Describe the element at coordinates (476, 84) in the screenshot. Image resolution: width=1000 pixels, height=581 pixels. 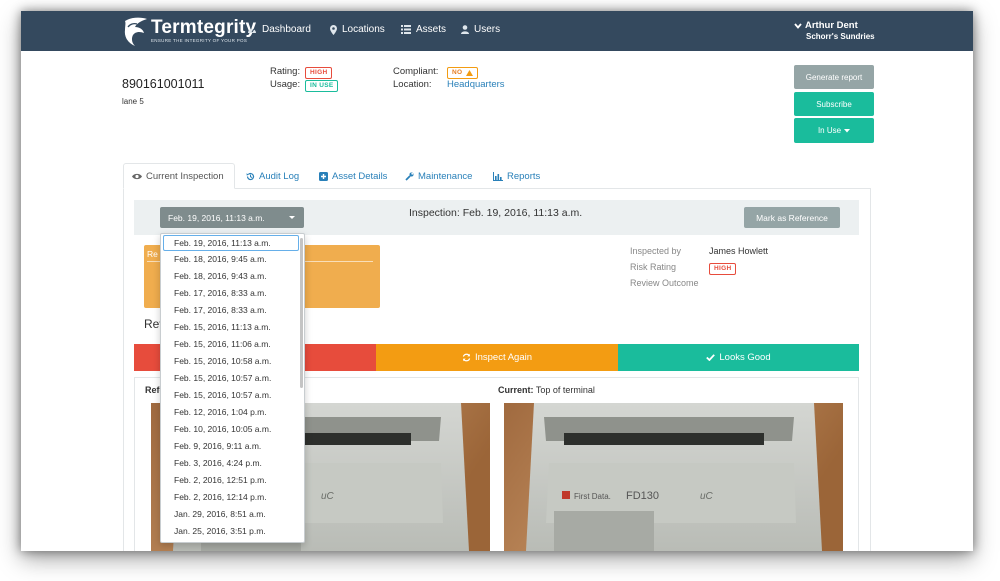
I see `location-link: Headquarters` at that location.